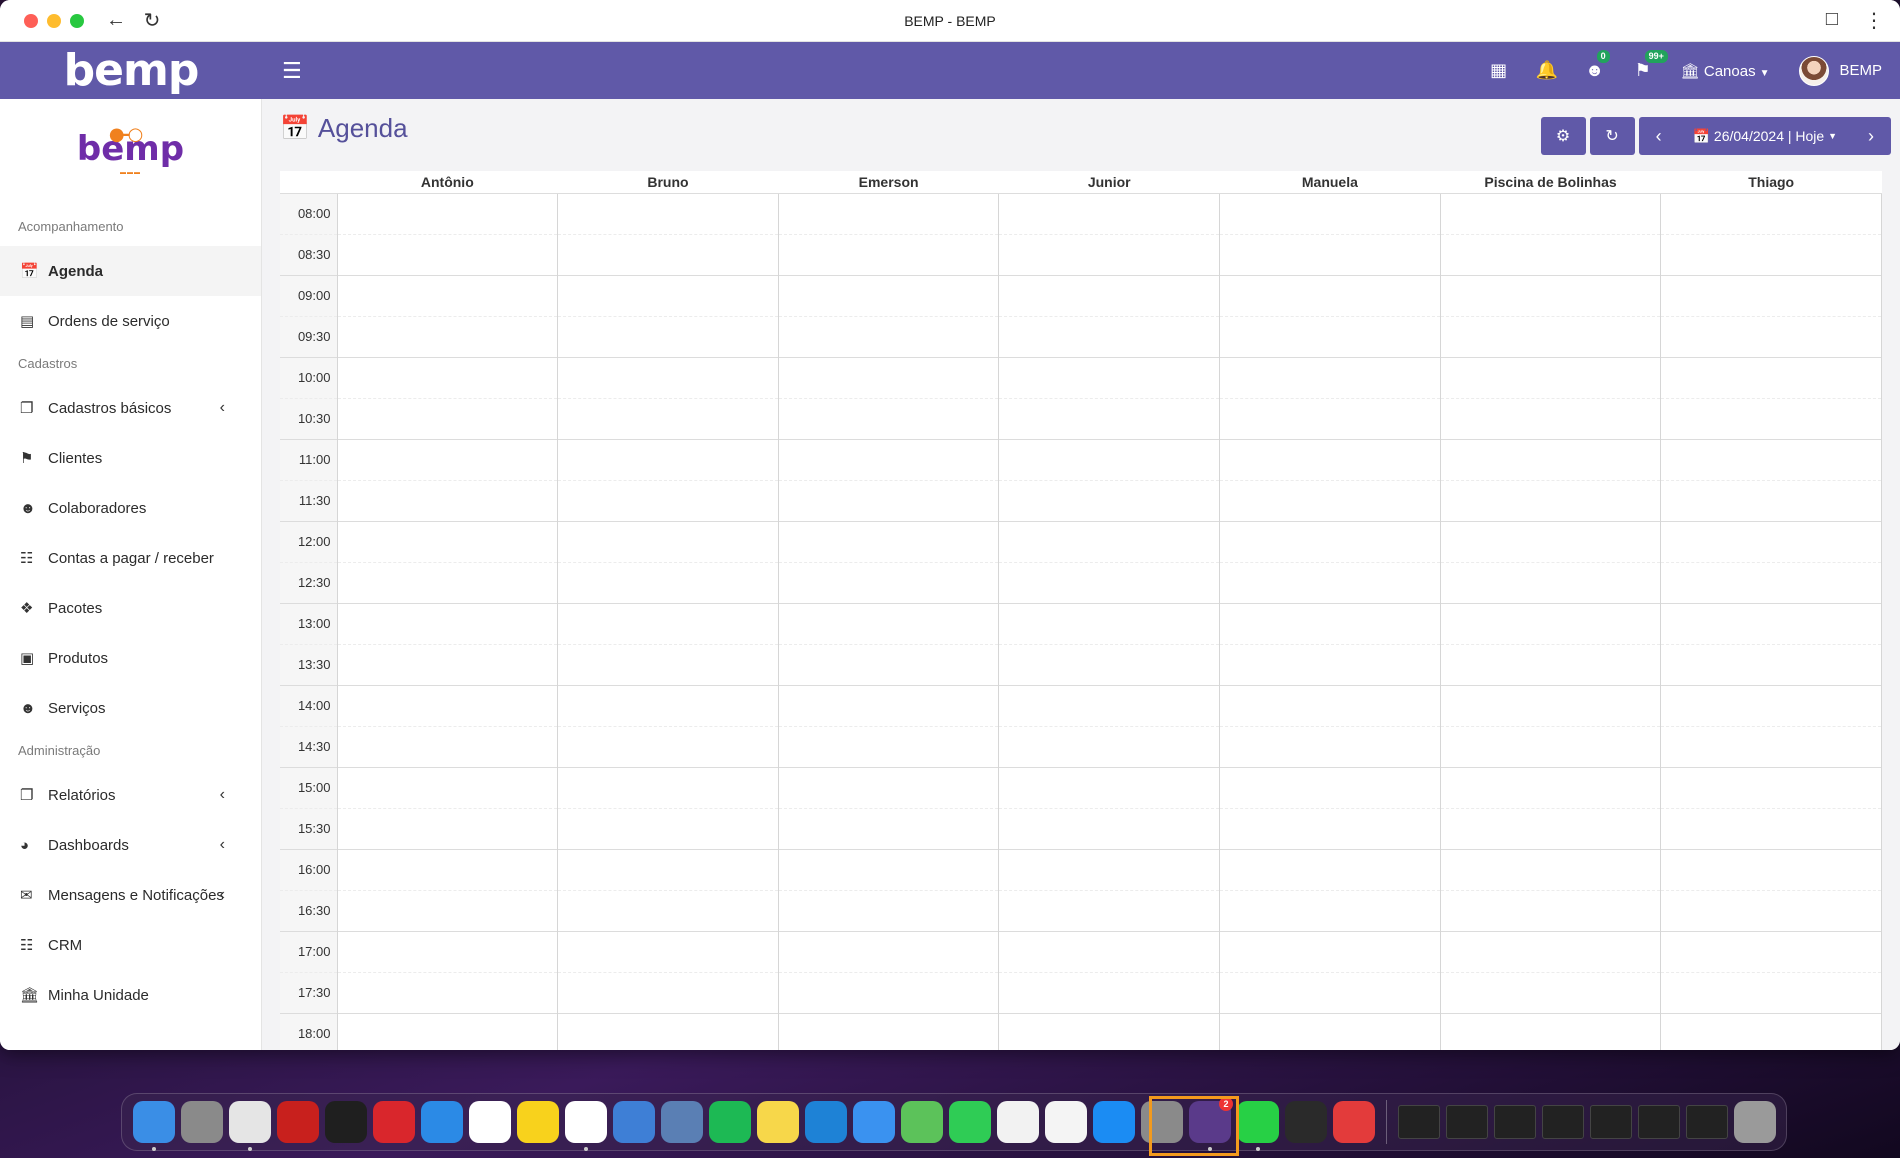  Describe the element at coordinates (130, 895) in the screenshot. I see `sidebar-item-mensagens: ✉ Mensagens e Notificações ‹` at that location.